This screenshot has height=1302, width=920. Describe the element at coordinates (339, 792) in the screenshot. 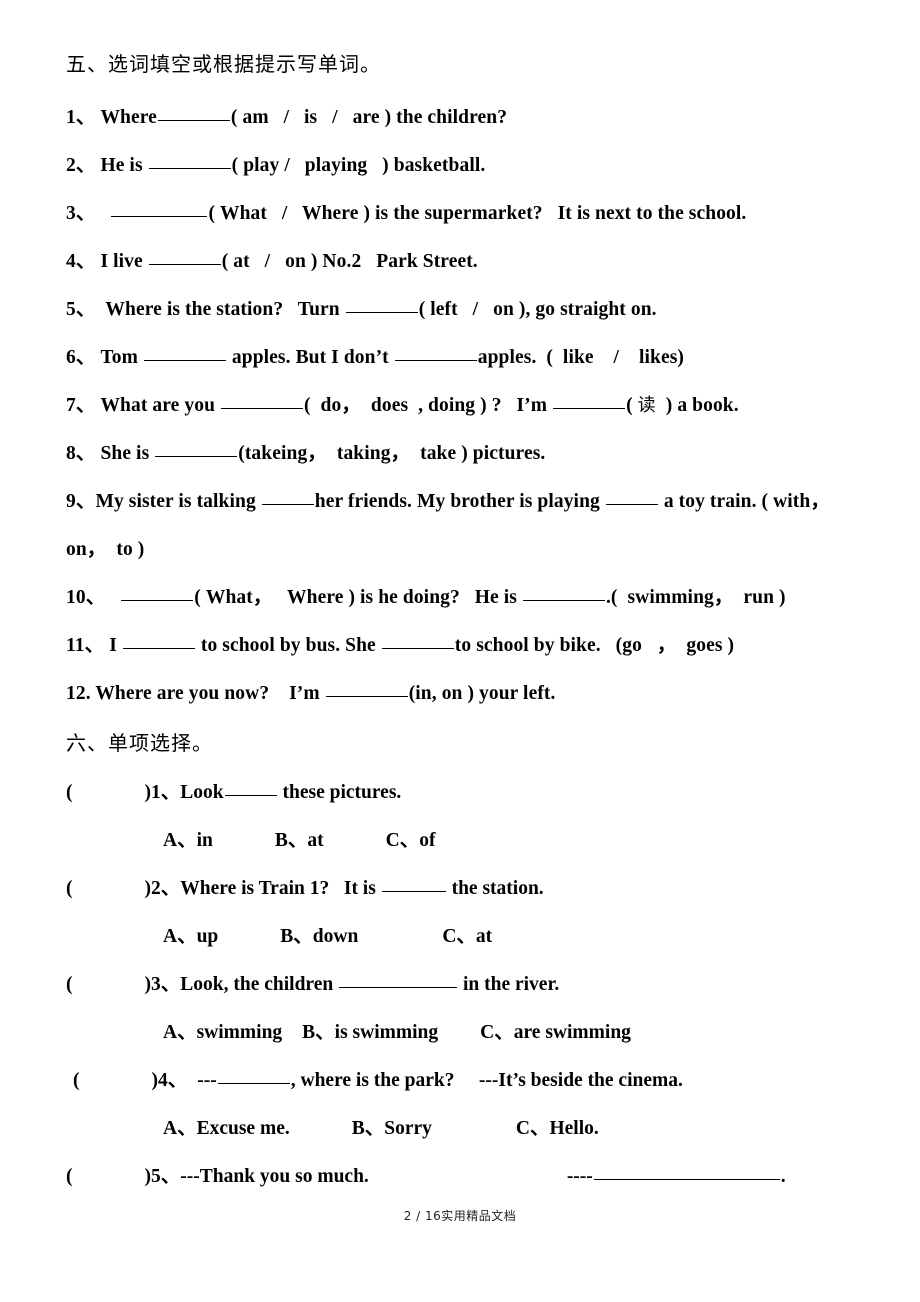

I see `question-stem-after: these pictures.` at that location.